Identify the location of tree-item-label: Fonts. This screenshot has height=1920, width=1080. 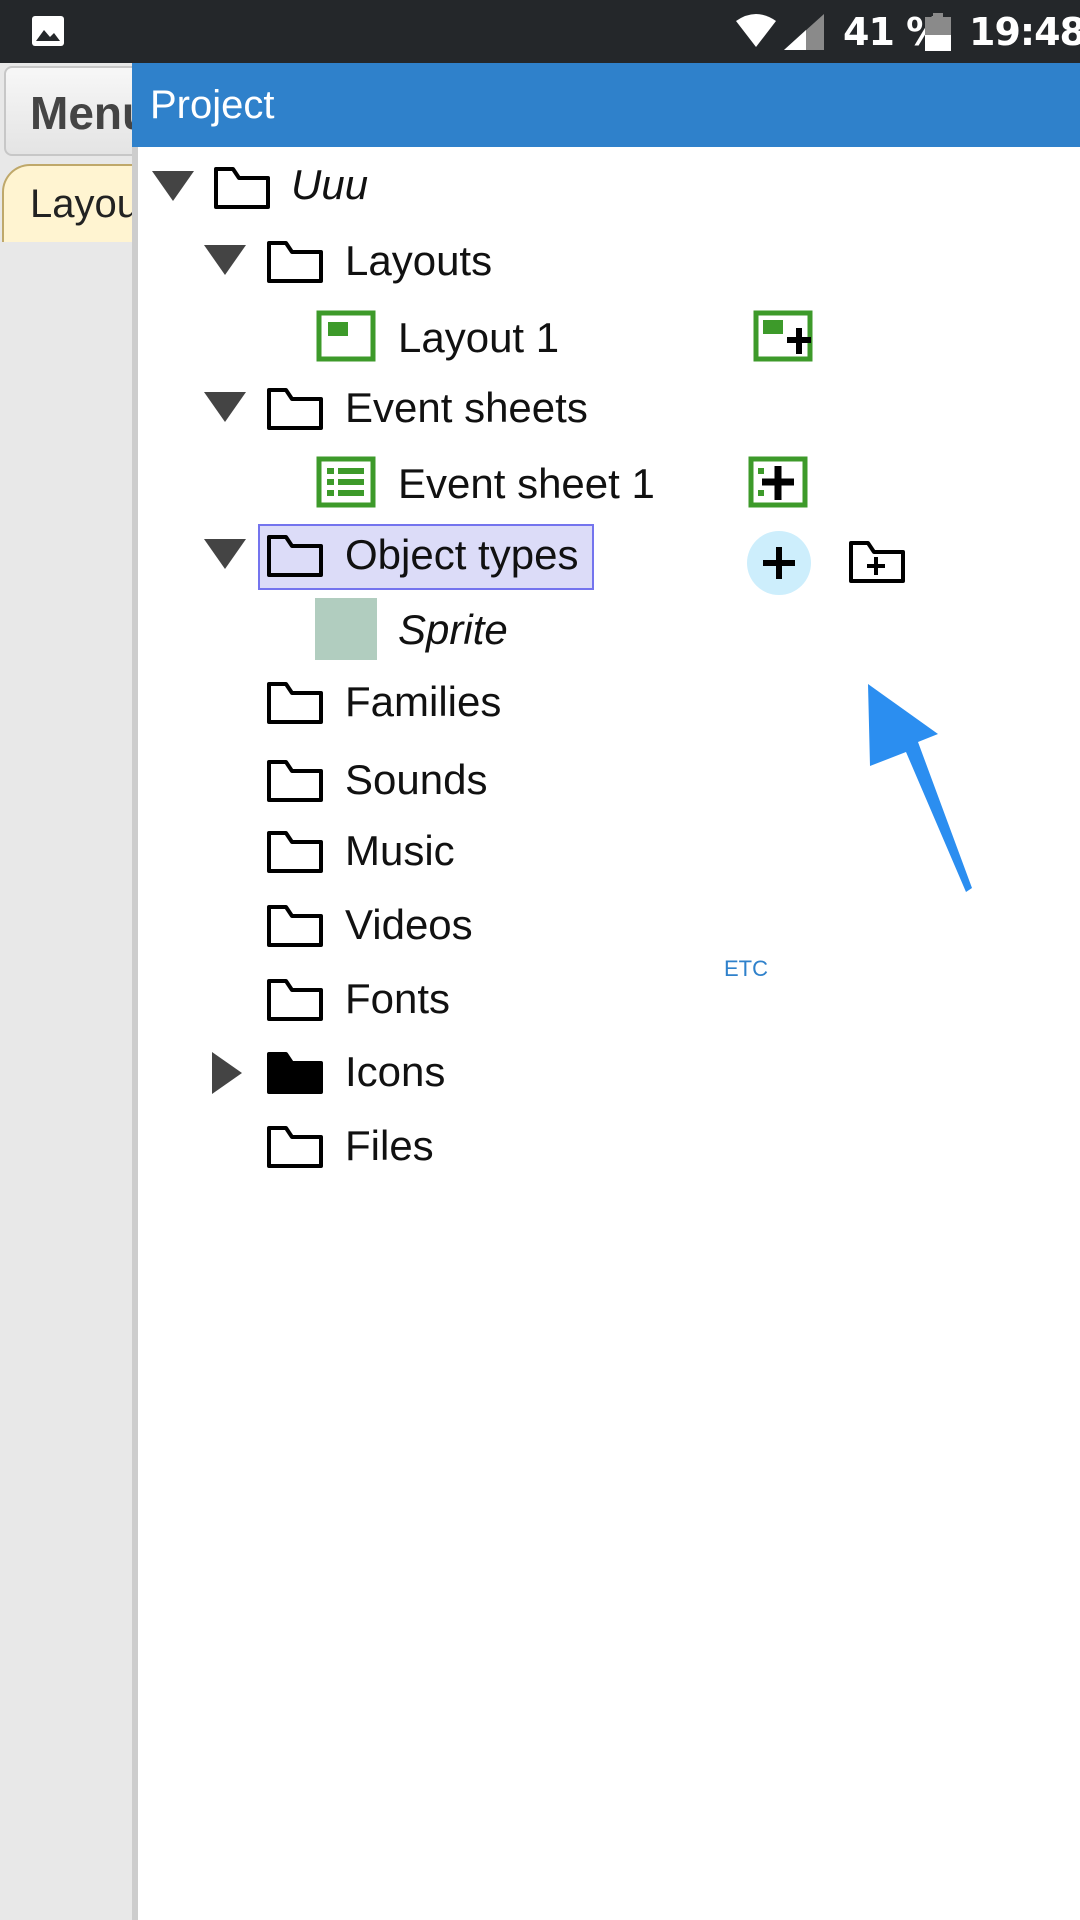
(398, 998).